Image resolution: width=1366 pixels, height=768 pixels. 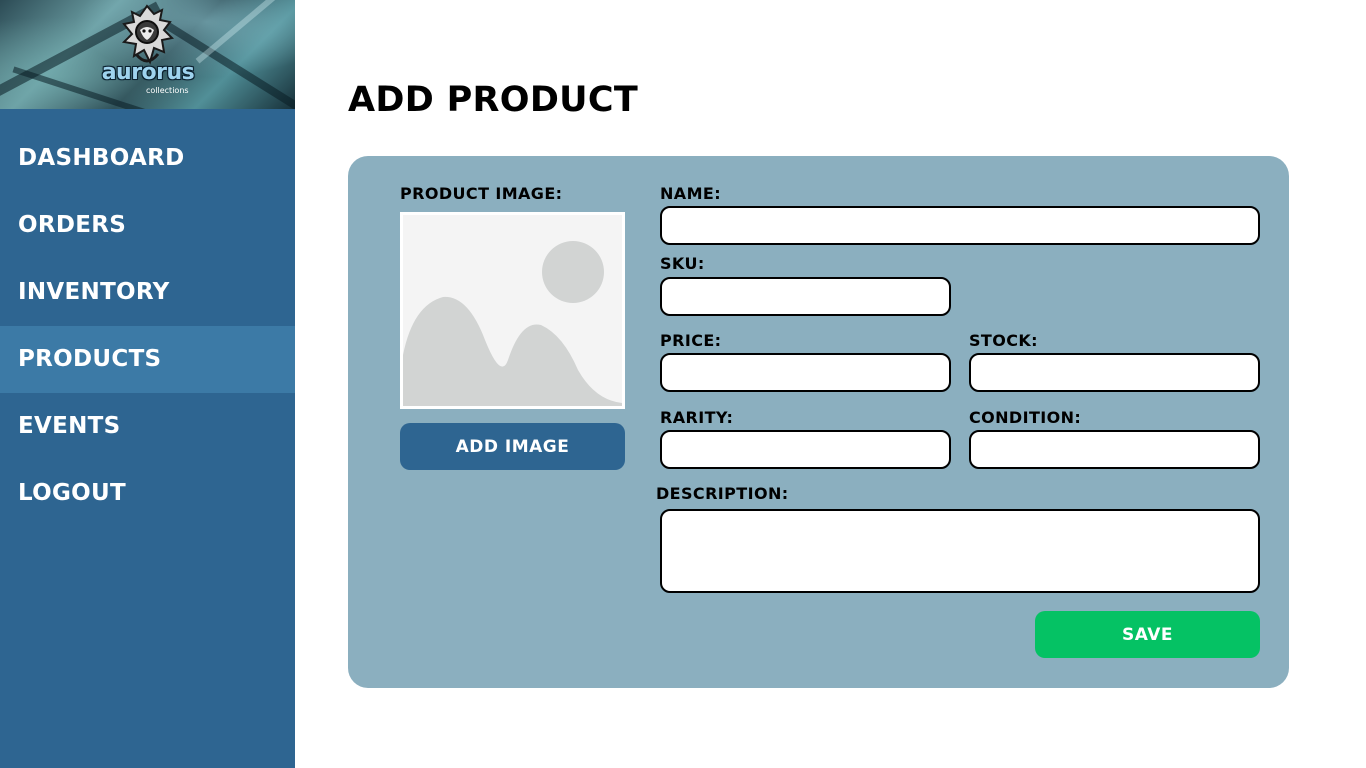 What do you see at coordinates (147, 426) in the screenshot?
I see `sidebar-item-events: EVENTS` at bounding box center [147, 426].